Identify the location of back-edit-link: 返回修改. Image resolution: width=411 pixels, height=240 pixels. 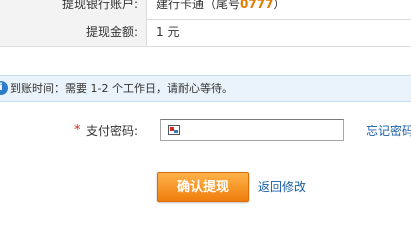
(282, 187).